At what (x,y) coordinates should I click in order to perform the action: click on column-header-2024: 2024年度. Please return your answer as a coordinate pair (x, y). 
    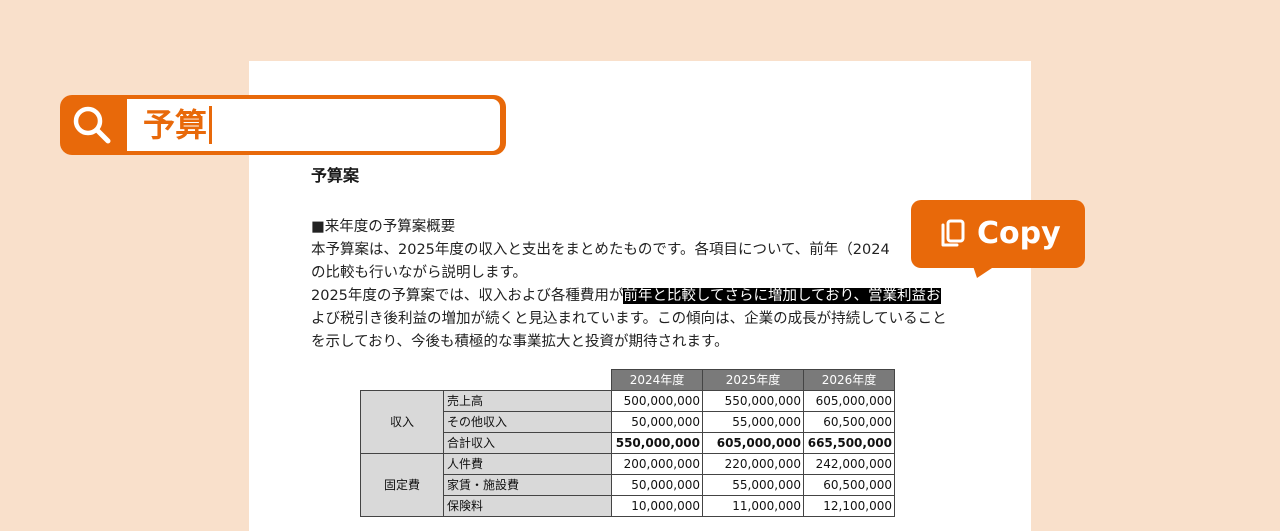
    Looking at the image, I should click on (657, 380).